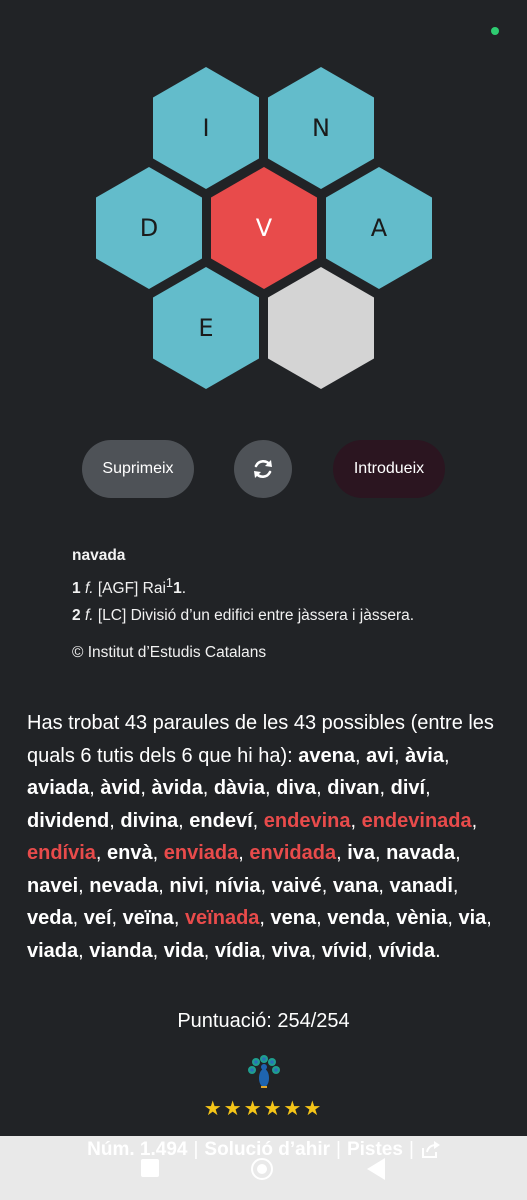 This screenshot has height=1200, width=527. Describe the element at coordinates (353, 788) in the screenshot. I see `found-word: divan` at that location.